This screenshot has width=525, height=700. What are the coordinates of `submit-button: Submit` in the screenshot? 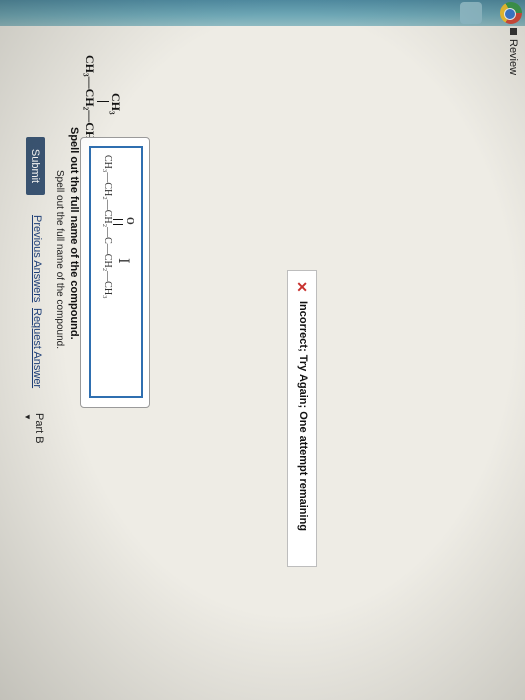 It's located at (35, 166).